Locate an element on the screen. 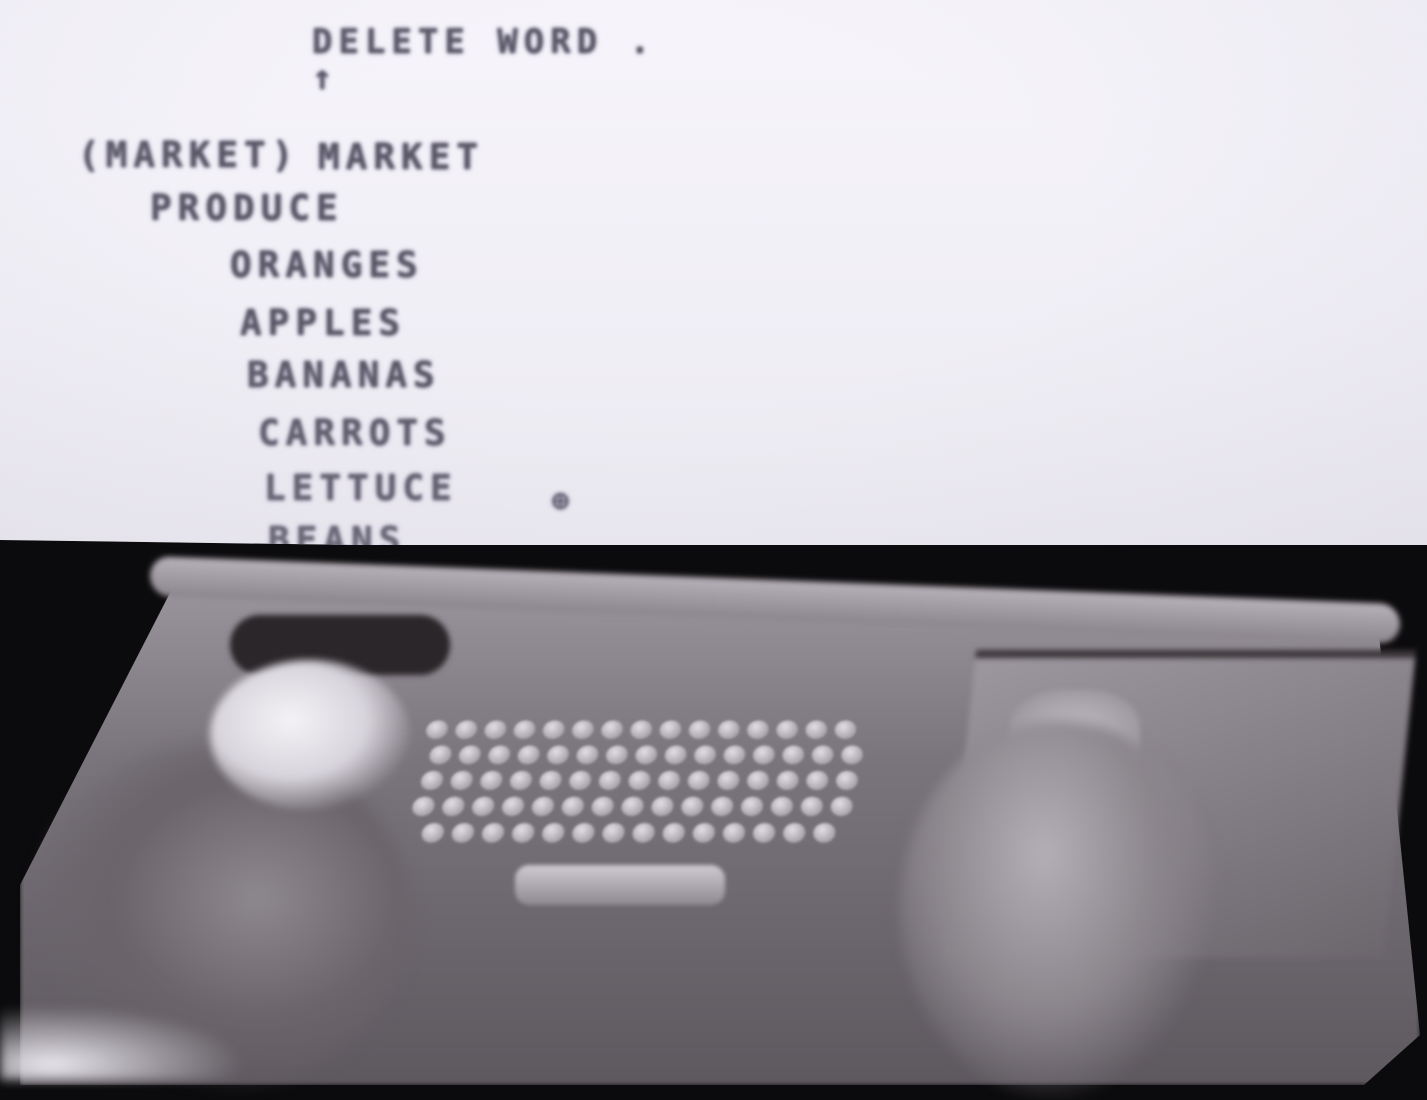 The height and width of the screenshot is (1100, 1427). cursor-icon: ⊕ is located at coordinates (563, 500).